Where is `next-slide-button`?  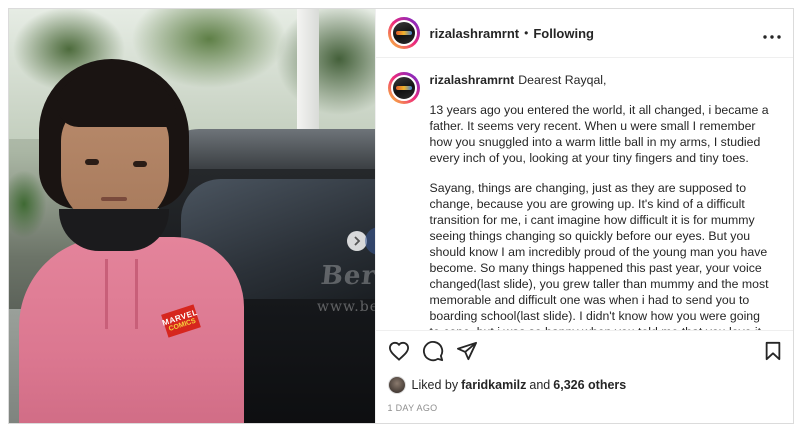 next-slide-button is located at coordinates (357, 241).